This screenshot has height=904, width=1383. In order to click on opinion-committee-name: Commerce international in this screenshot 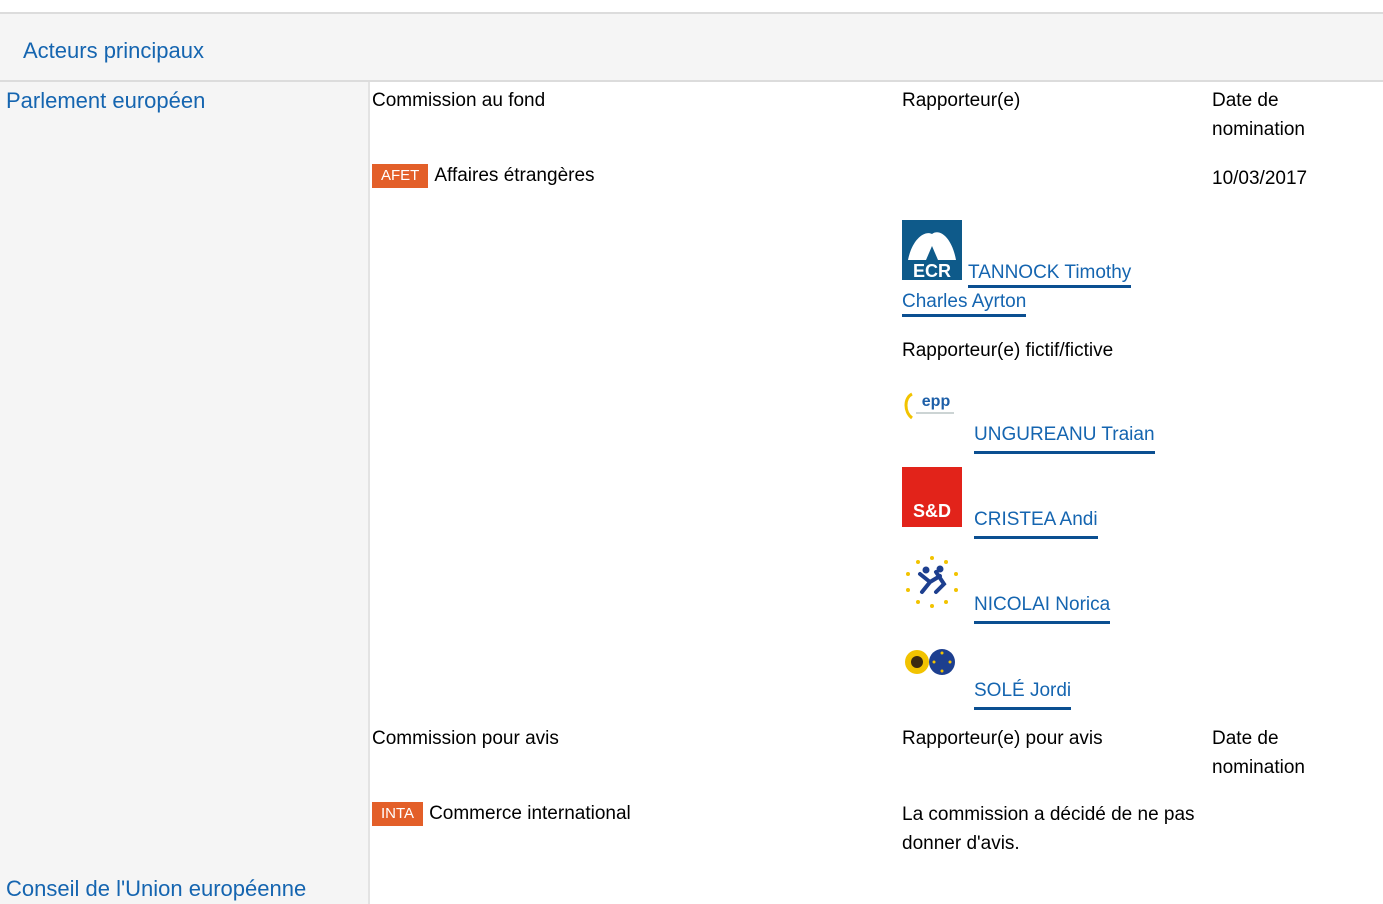, I will do `click(530, 813)`.